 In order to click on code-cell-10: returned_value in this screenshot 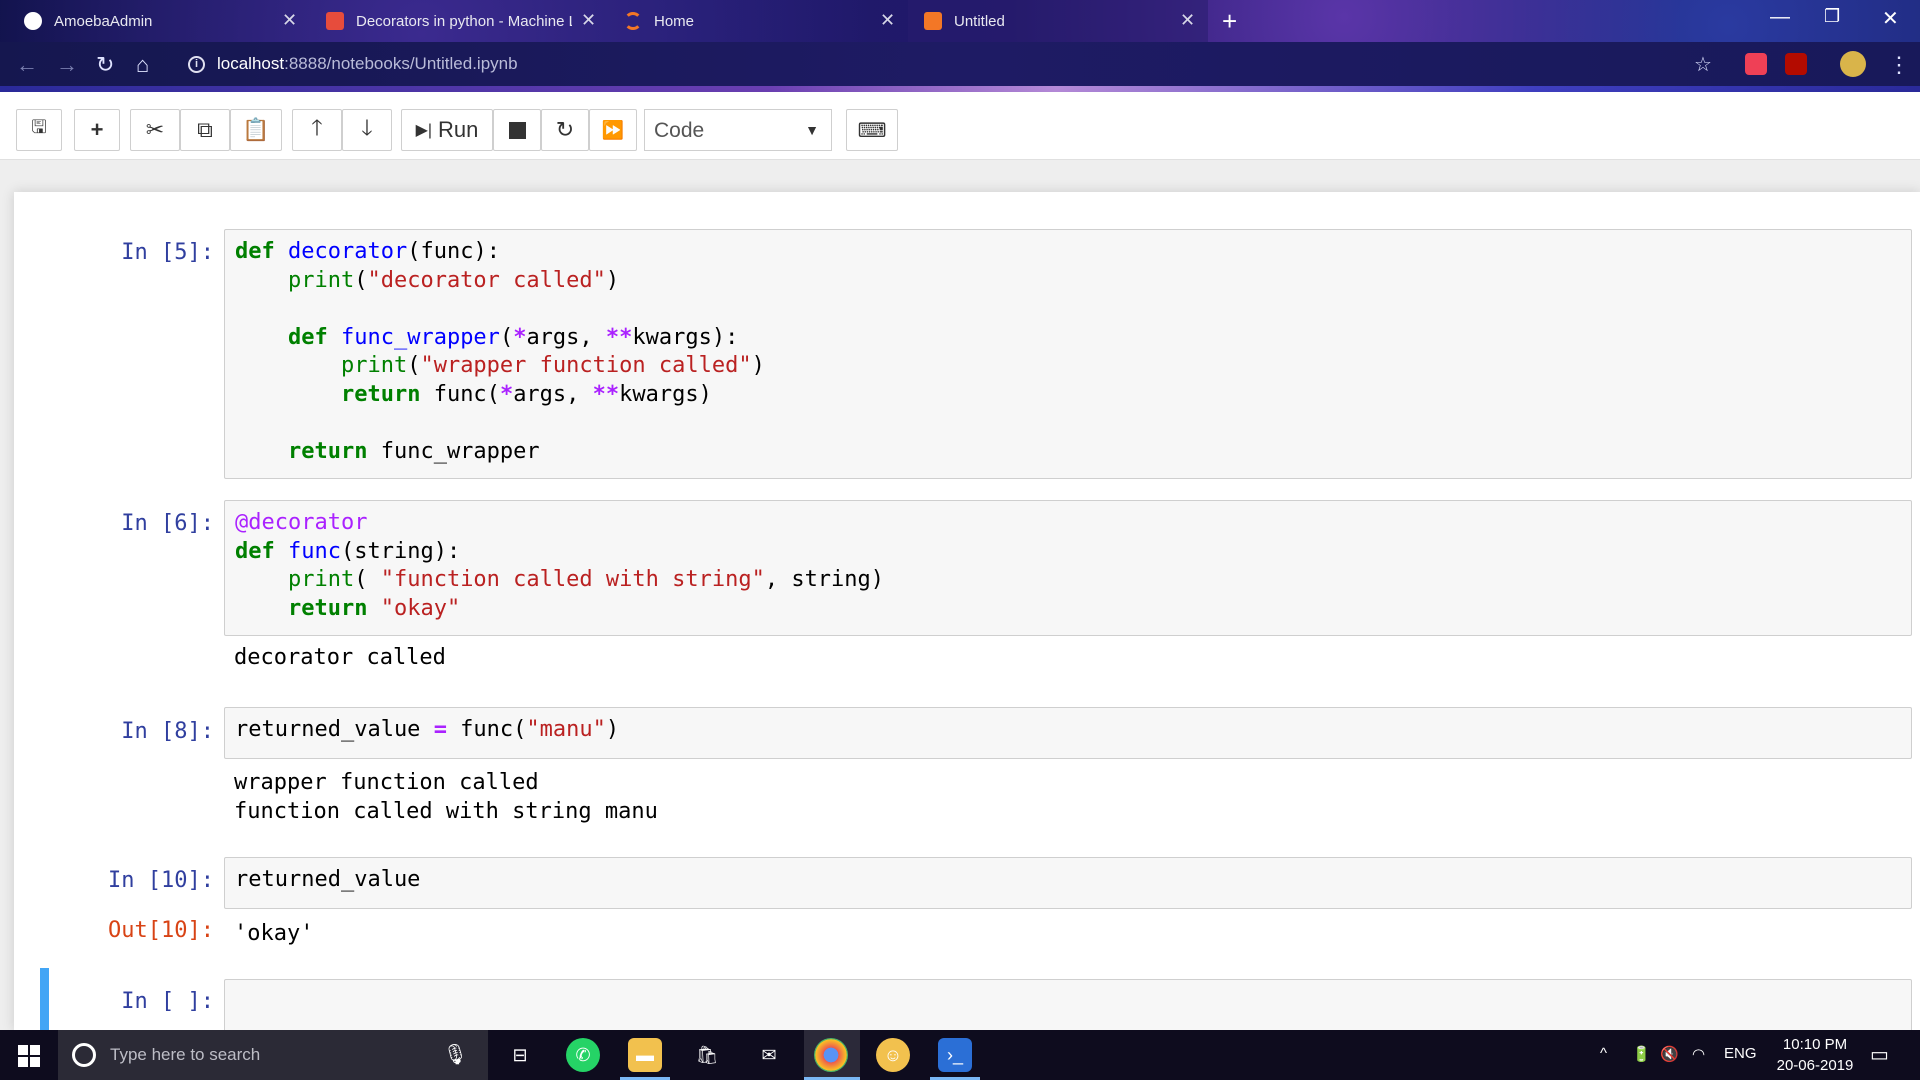, I will do `click(1068, 883)`.